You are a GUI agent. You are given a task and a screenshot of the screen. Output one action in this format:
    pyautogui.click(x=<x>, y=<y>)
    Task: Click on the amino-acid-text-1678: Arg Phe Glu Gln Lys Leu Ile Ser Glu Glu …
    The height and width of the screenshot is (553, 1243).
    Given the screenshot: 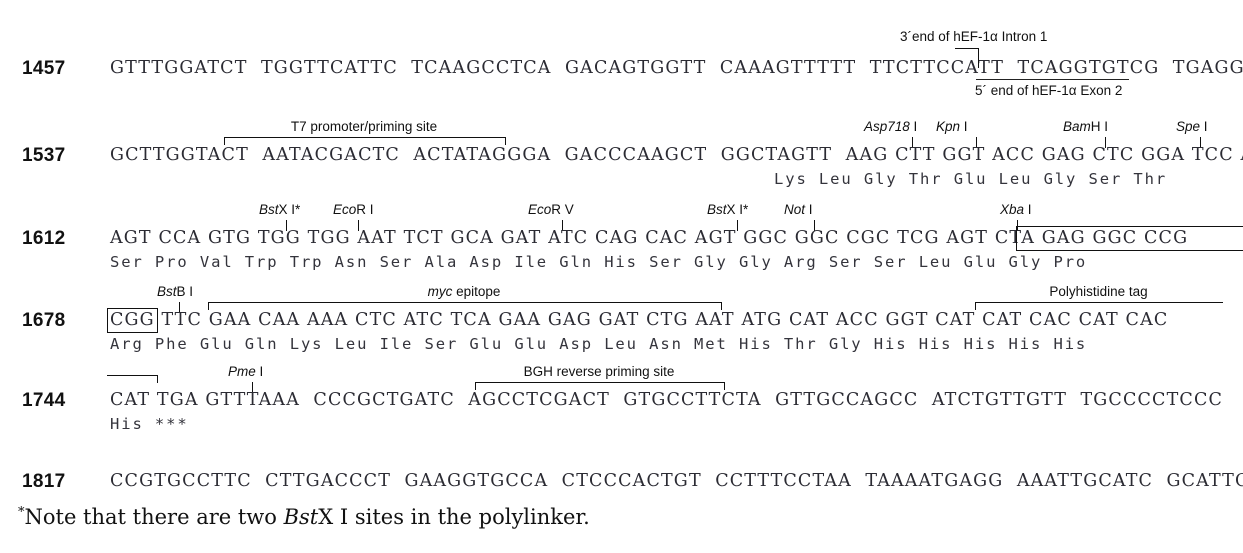 What is the action you would take?
    pyautogui.click(x=599, y=344)
    